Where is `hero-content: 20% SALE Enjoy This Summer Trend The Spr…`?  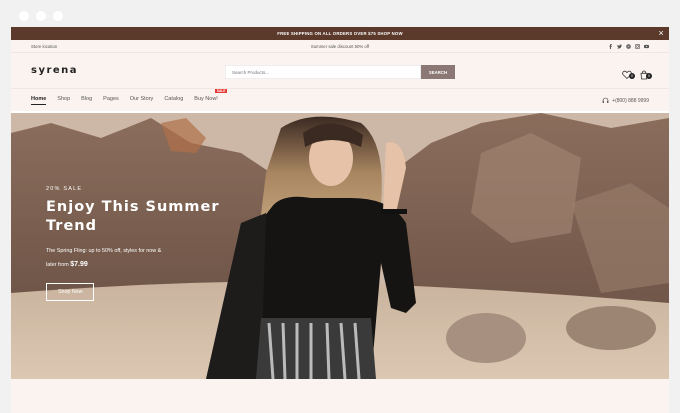 hero-content: 20% SALE Enjoy This Summer Trend The Spr… is located at coordinates (133, 243).